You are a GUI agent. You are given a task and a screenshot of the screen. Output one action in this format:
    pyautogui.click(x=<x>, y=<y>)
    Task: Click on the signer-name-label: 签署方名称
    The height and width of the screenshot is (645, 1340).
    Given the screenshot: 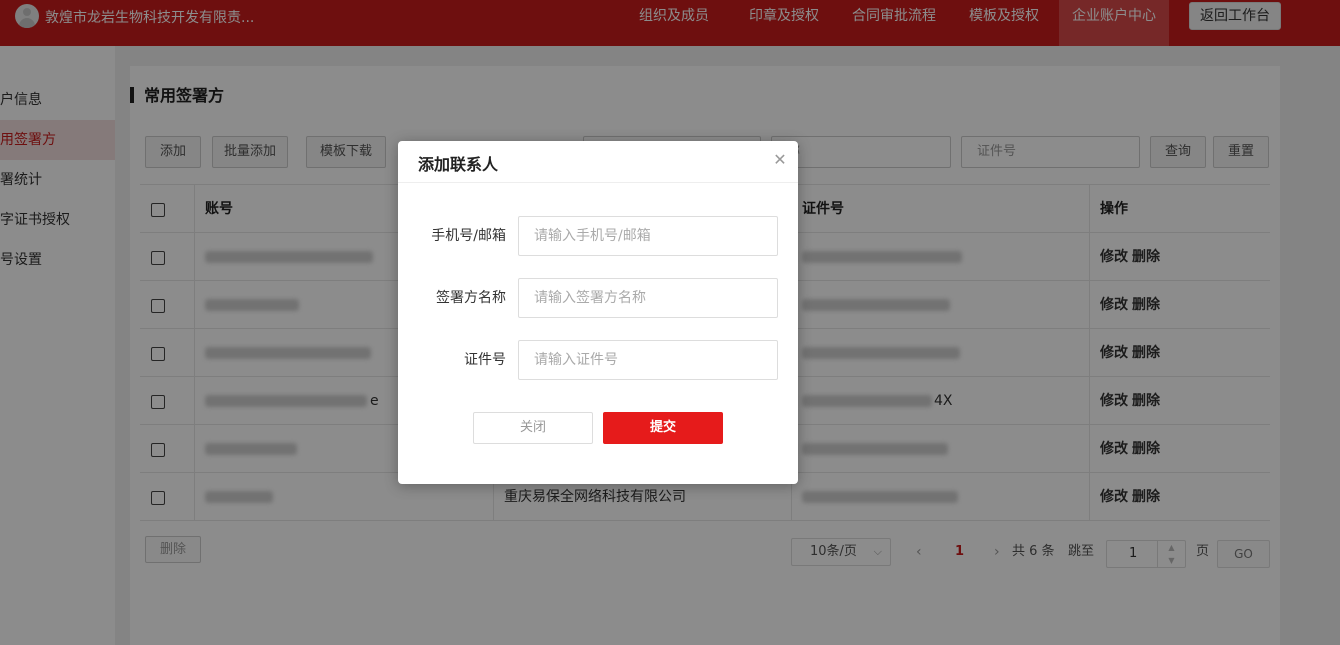 What is the action you would take?
    pyautogui.click(x=471, y=298)
    